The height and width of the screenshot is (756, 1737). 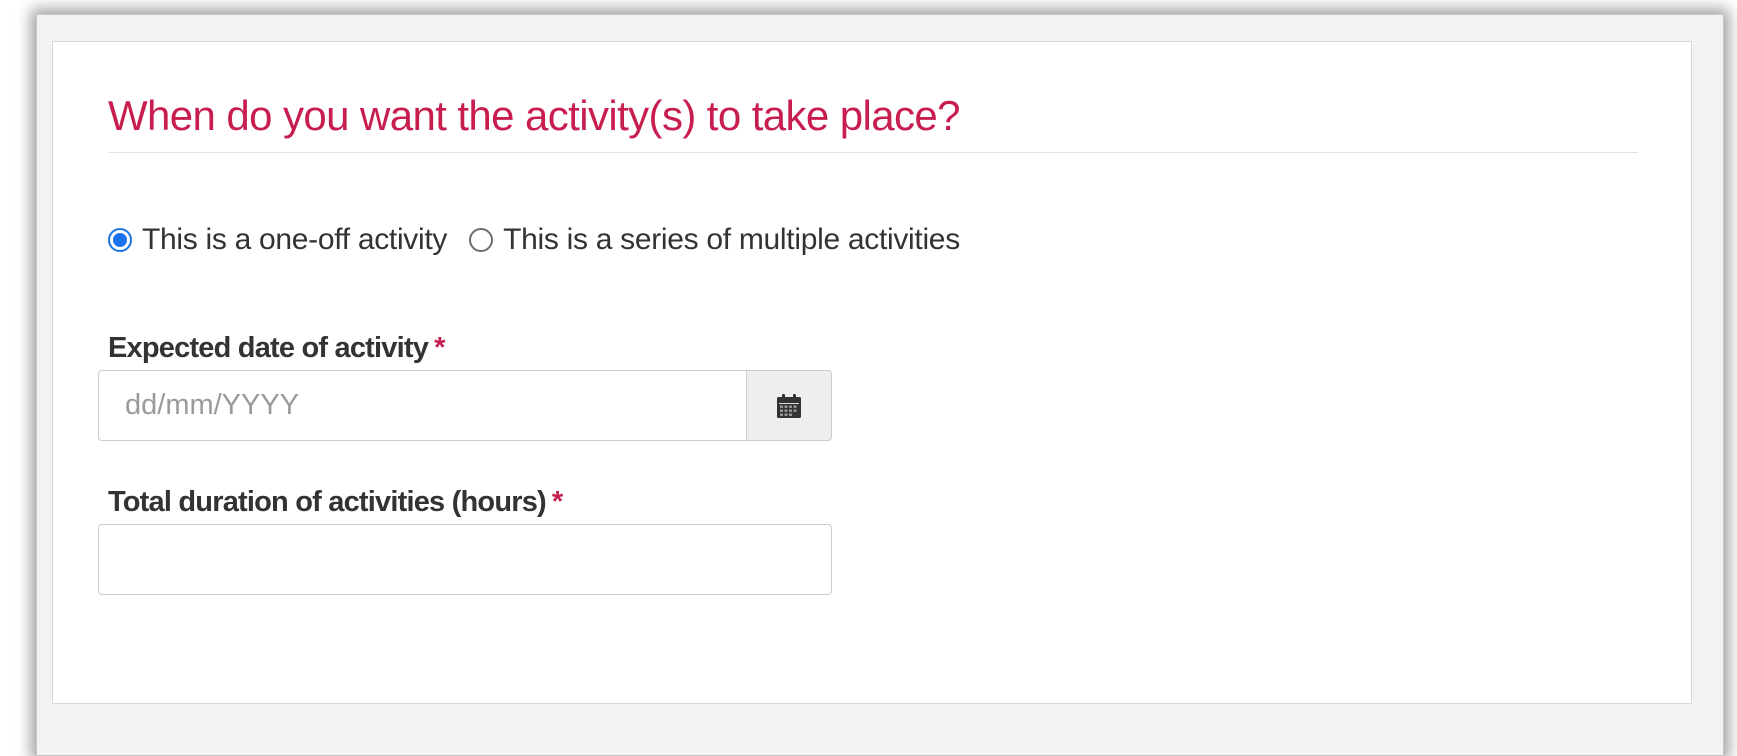 What do you see at coordinates (268, 348) in the screenshot?
I see `expected-date-label-text: Expected date of activity` at bounding box center [268, 348].